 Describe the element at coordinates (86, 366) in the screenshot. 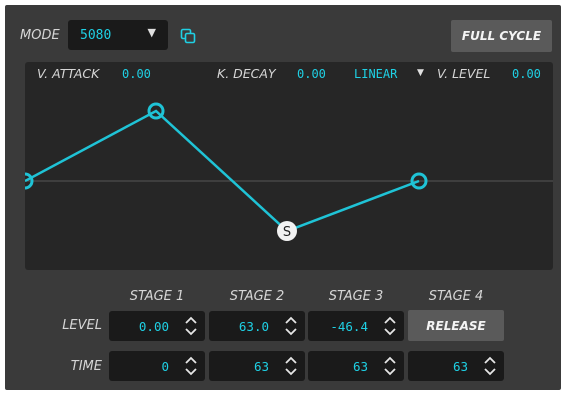

I see `time-row-label: TIME` at that location.